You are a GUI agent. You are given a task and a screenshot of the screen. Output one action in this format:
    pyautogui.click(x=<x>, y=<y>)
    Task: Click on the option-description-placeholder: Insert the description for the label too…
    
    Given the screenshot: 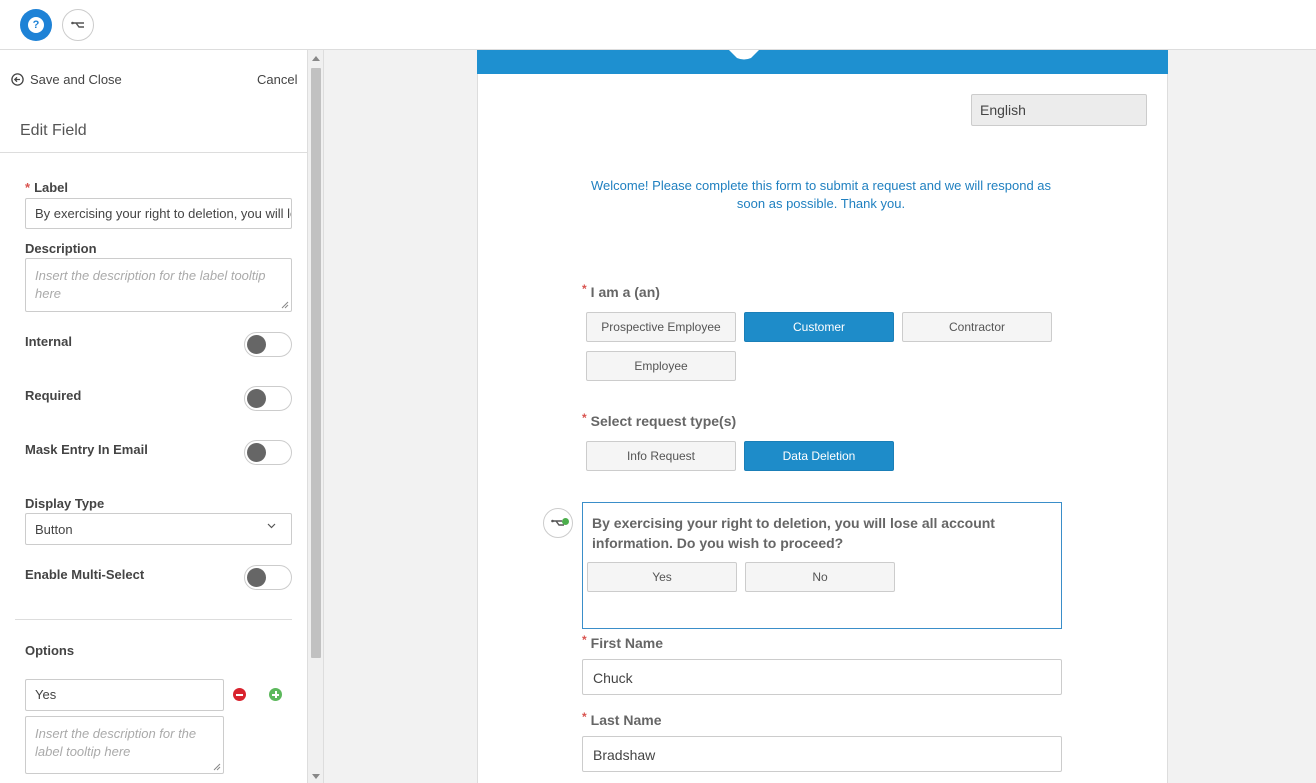 What is the action you would take?
    pyautogui.click(x=116, y=742)
    